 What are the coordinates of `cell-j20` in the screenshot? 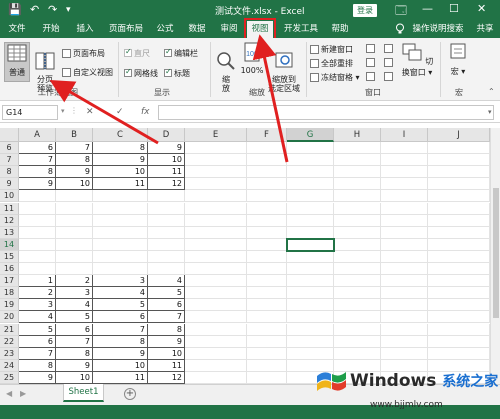 It's located at (459, 317).